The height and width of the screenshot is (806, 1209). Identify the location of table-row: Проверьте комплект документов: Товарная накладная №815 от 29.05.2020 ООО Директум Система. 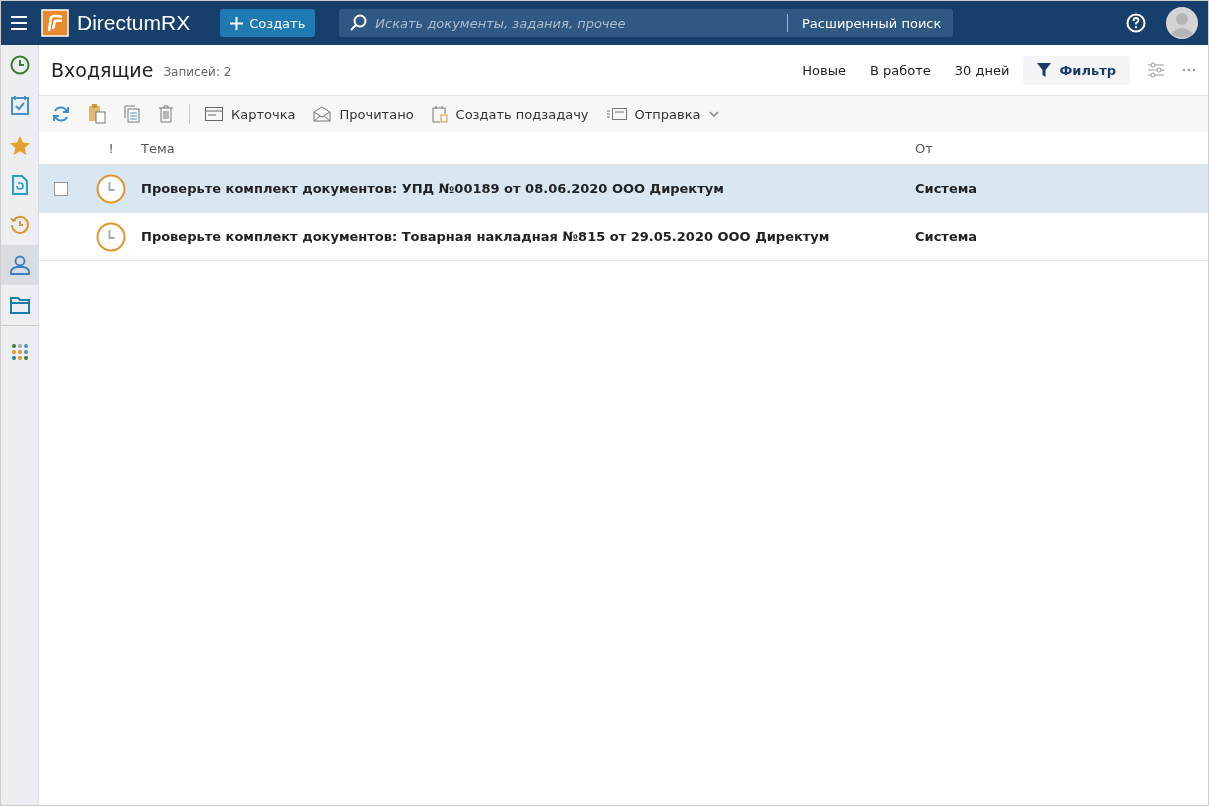
(623, 237).